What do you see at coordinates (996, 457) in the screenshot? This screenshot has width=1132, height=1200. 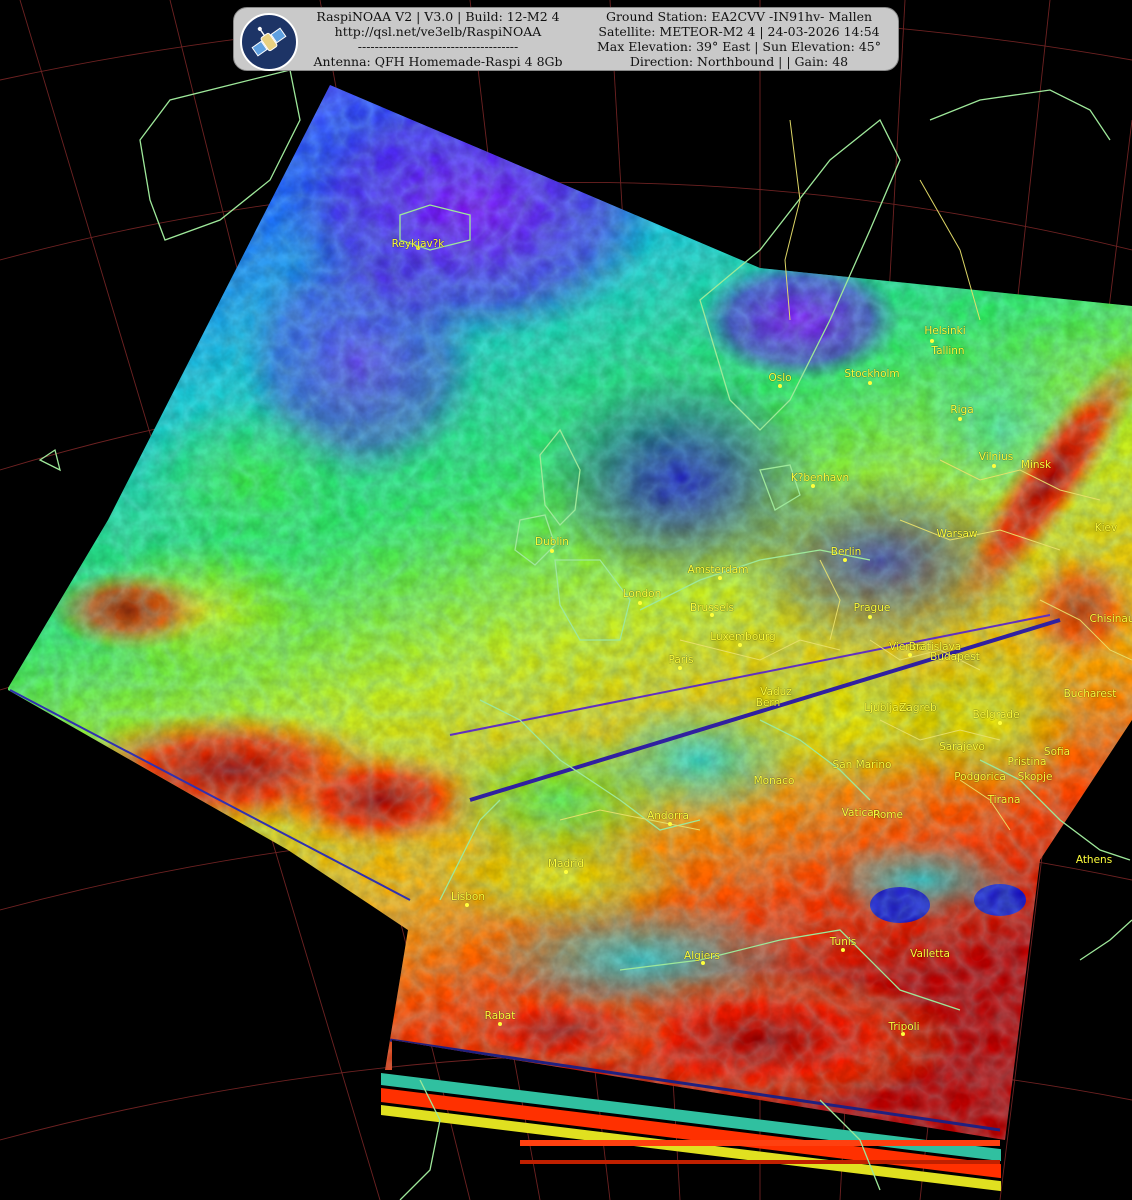 I see `city-label: Vilnius` at bounding box center [996, 457].